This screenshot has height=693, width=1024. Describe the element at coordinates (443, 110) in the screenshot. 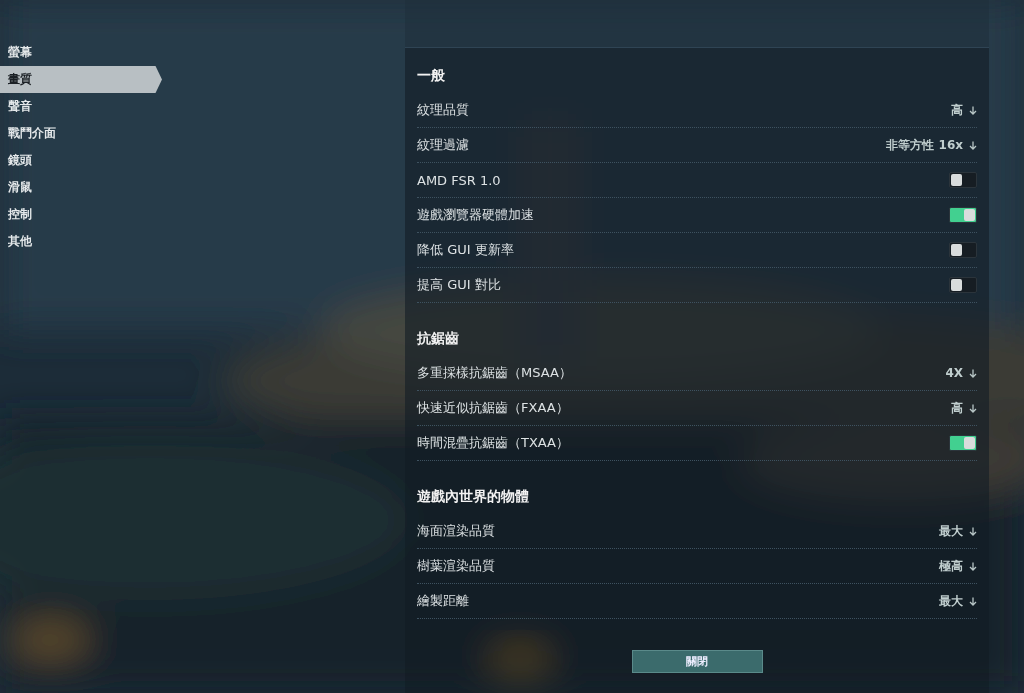

I see `setting-label: 紋理品質` at that location.